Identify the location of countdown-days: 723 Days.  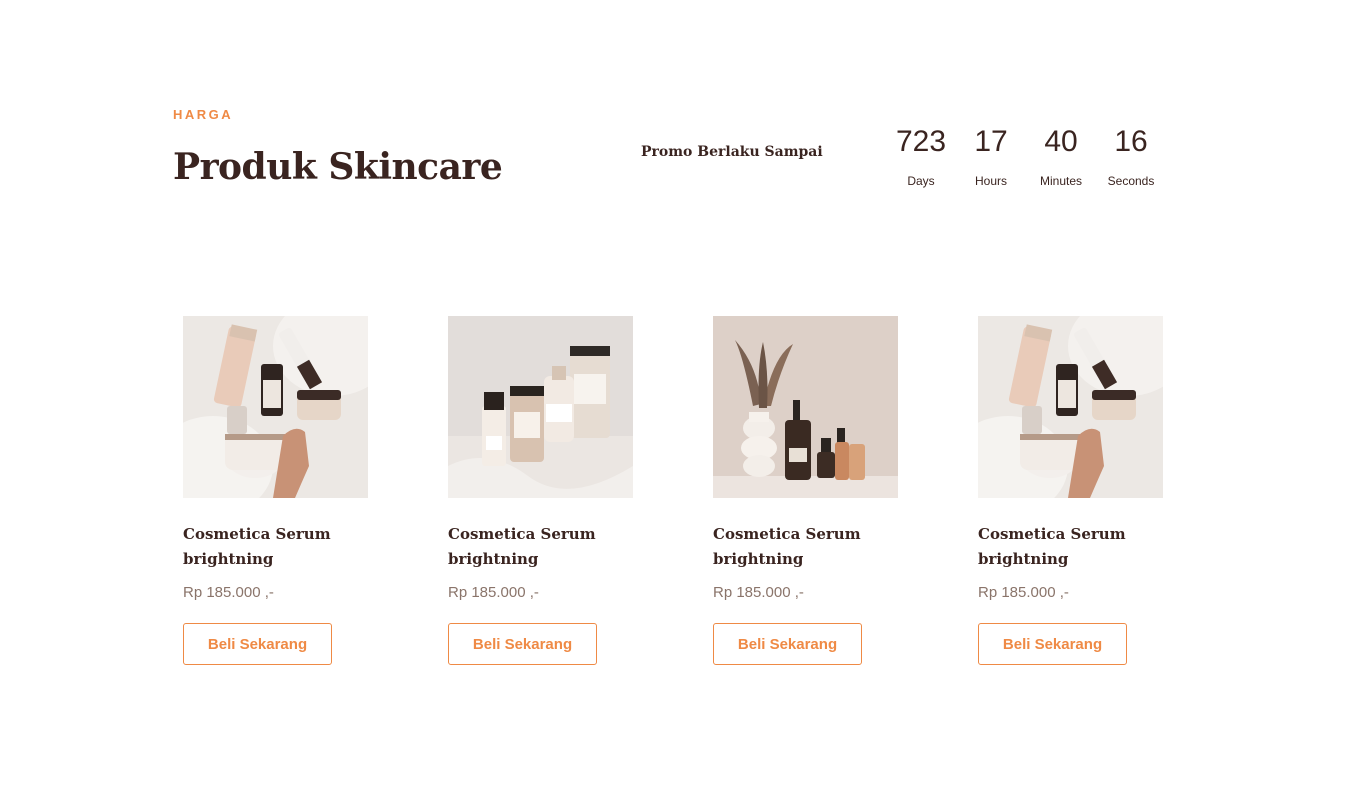
(921, 155).